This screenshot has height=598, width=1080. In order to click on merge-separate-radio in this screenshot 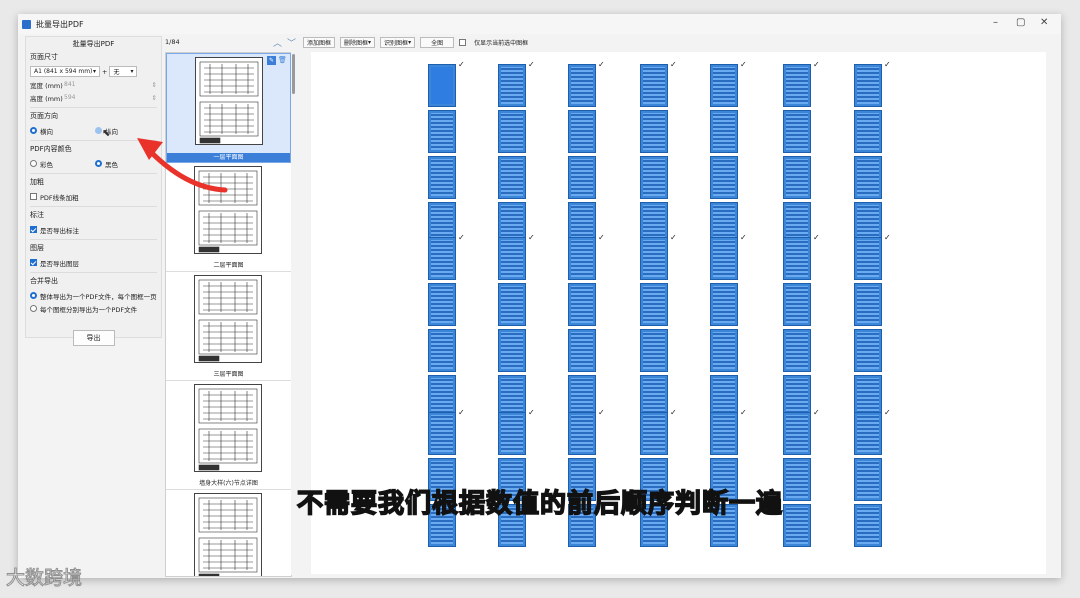, I will do `click(33, 308)`.